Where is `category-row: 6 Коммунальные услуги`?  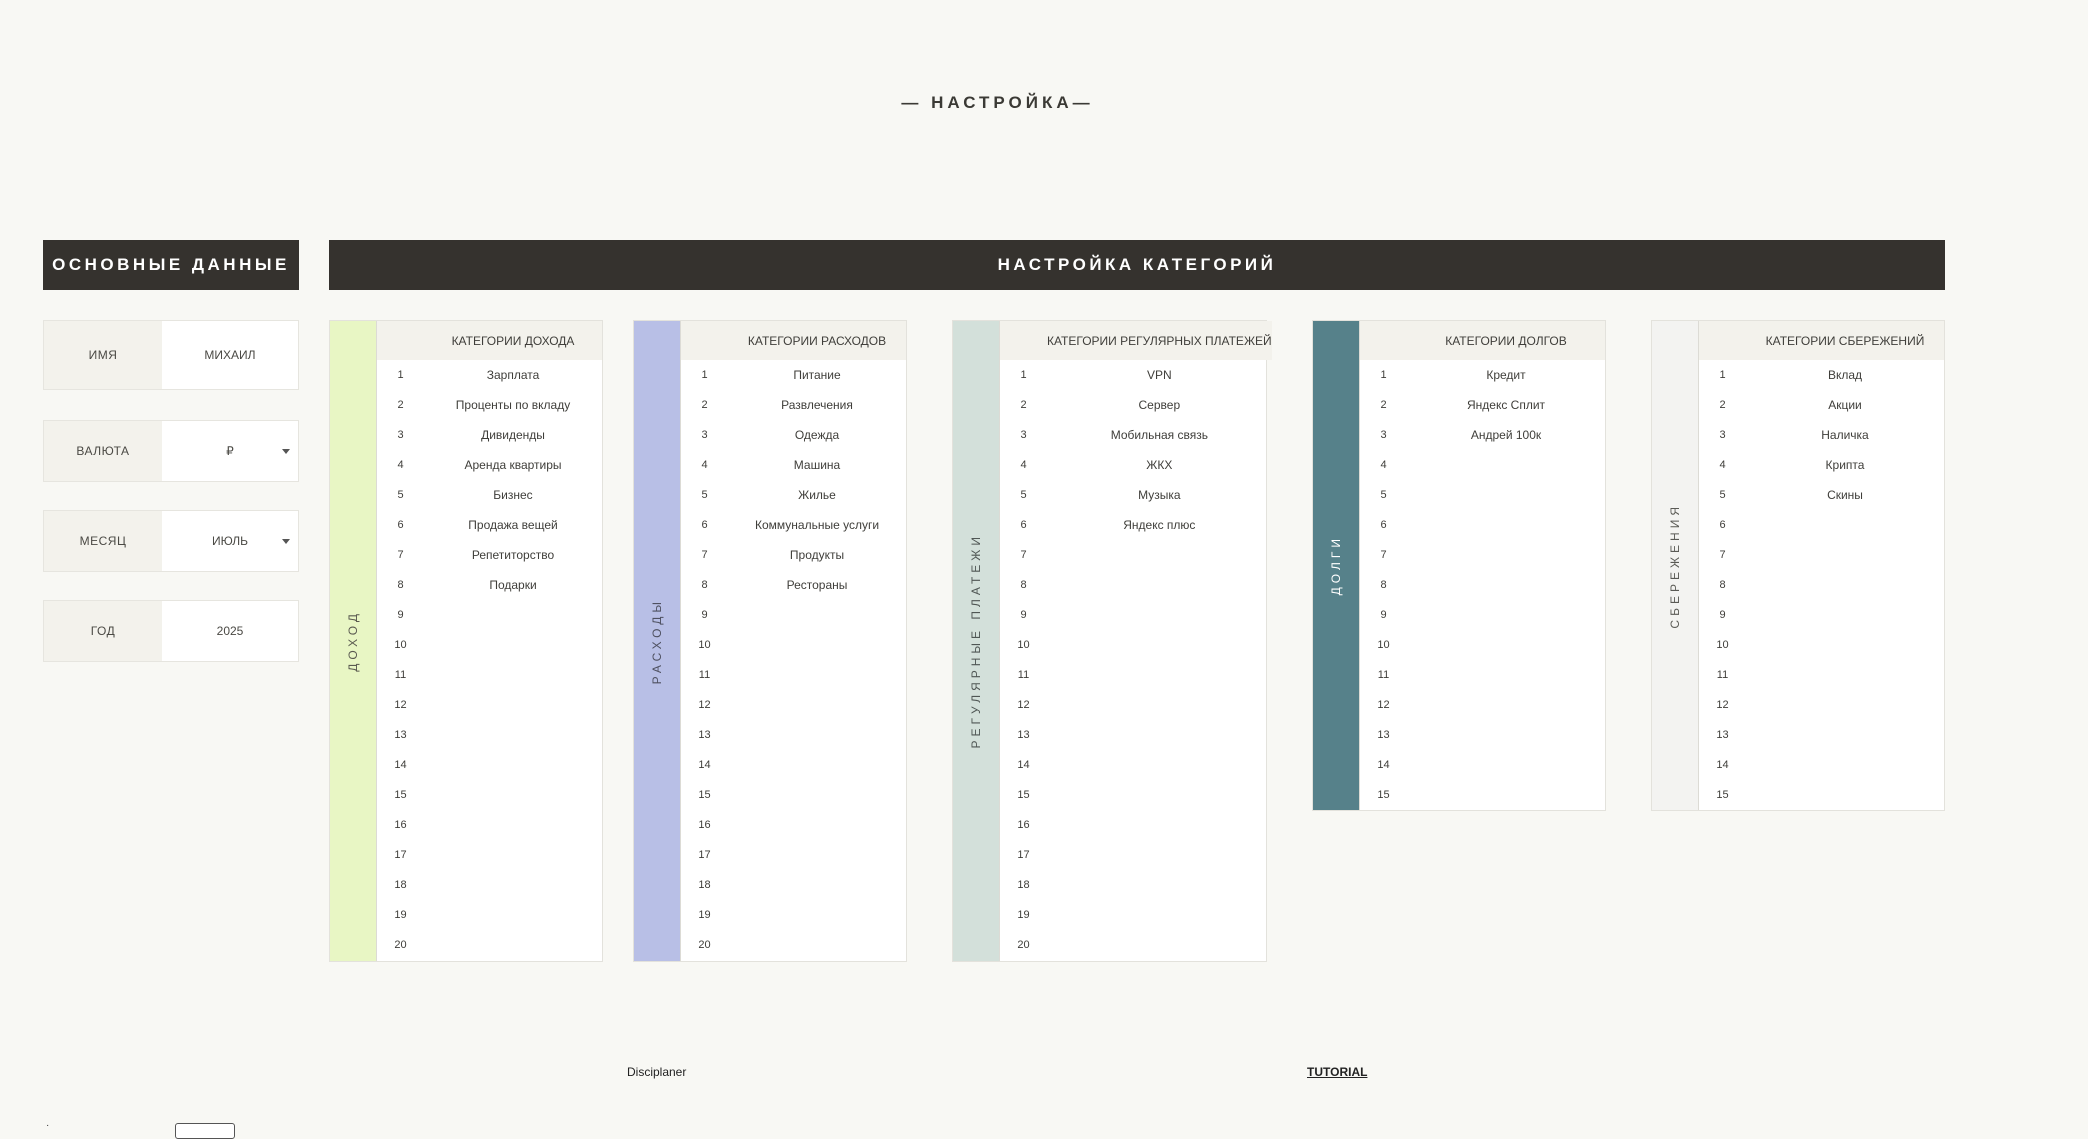 category-row: 6 Коммунальные услуги is located at coordinates (793, 525).